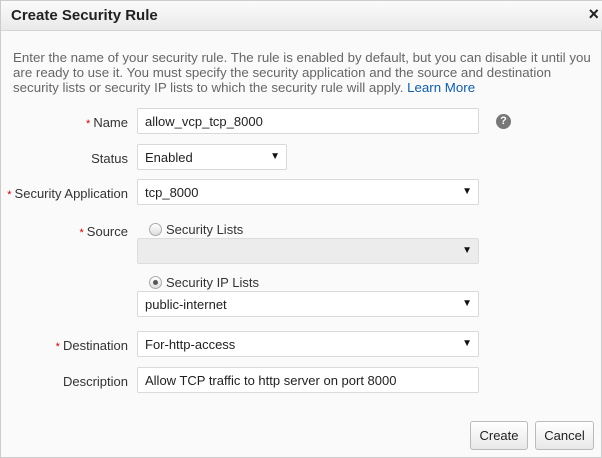 Image resolution: width=602 pixels, height=458 pixels. Describe the element at coordinates (95, 381) in the screenshot. I see `description-label: Description` at that location.